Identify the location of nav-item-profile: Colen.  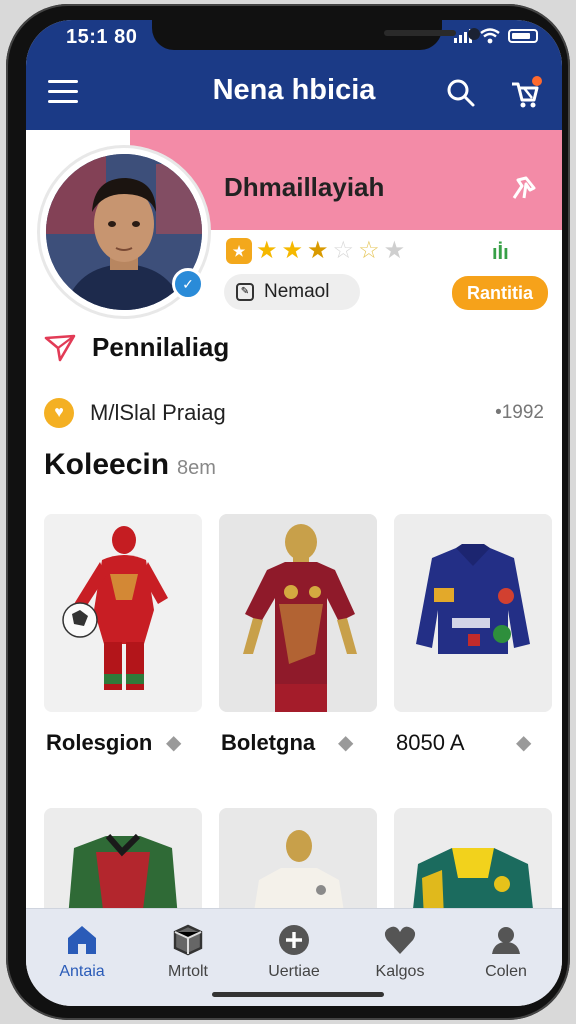
(506, 952).